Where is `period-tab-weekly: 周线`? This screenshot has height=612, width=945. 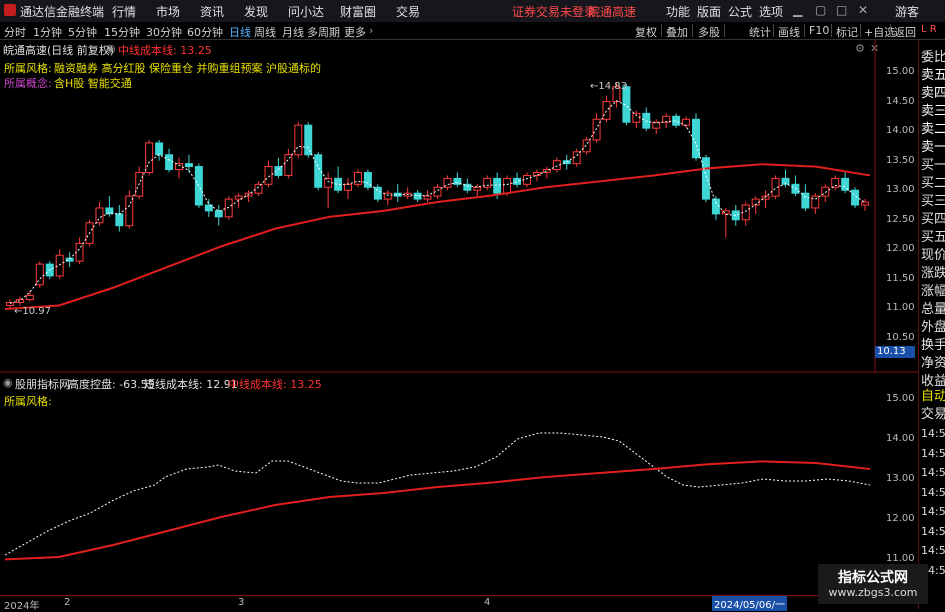 period-tab-weekly: 周线 is located at coordinates (265, 32).